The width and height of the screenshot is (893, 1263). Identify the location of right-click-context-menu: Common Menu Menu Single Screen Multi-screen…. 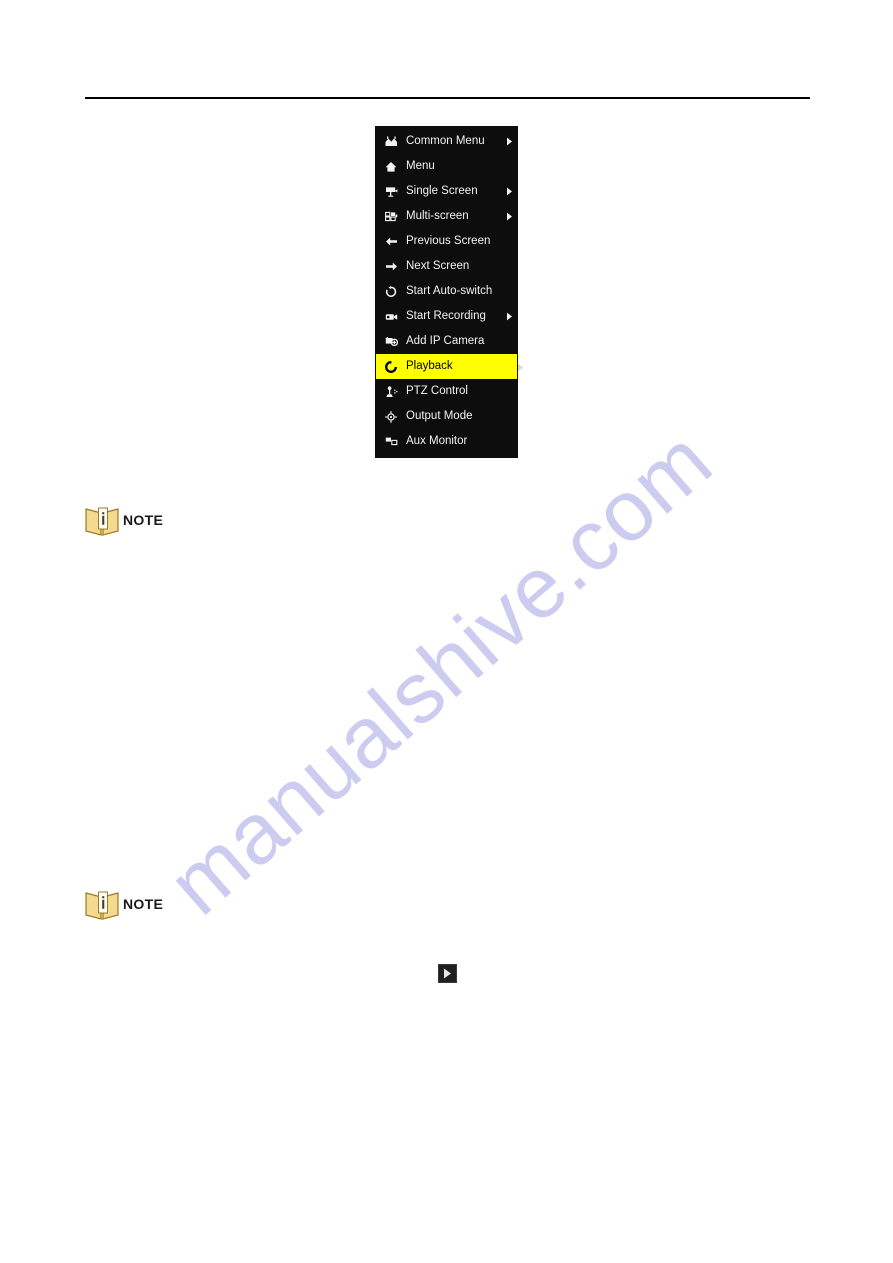
(449, 292).